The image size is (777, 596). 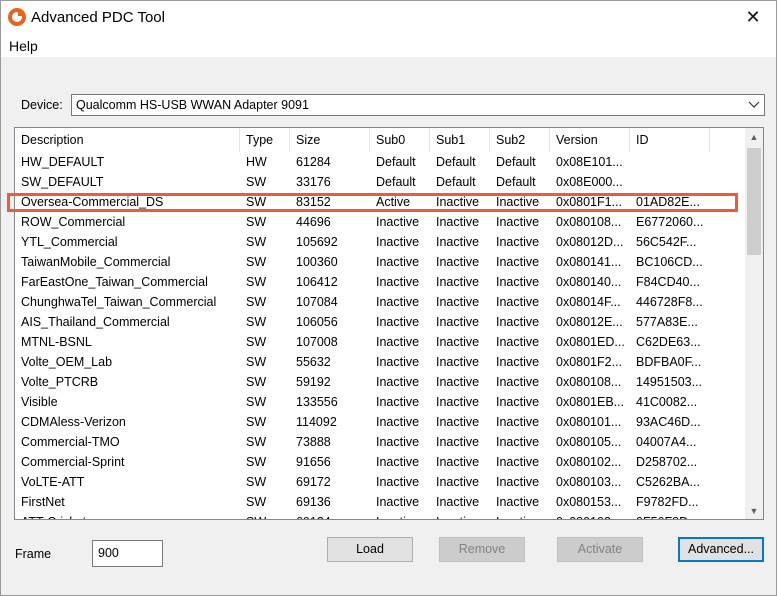 What do you see at coordinates (754, 510) in the screenshot?
I see `scroll-down-icon: ▼` at bounding box center [754, 510].